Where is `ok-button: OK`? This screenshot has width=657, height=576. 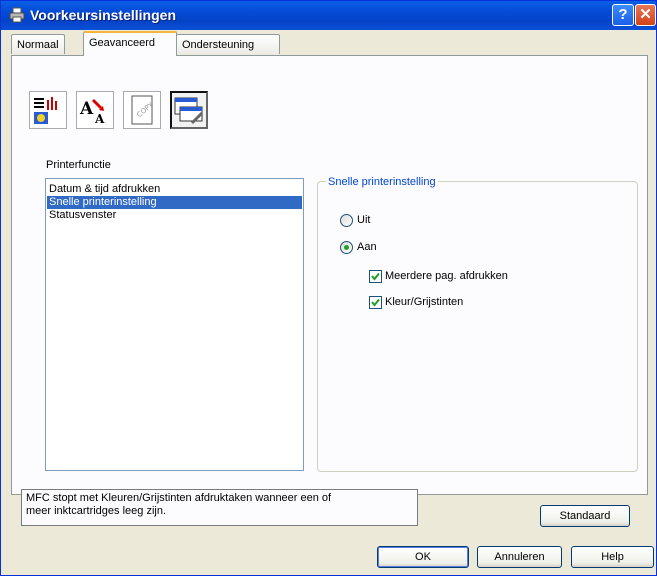
ok-button: OK is located at coordinates (423, 557).